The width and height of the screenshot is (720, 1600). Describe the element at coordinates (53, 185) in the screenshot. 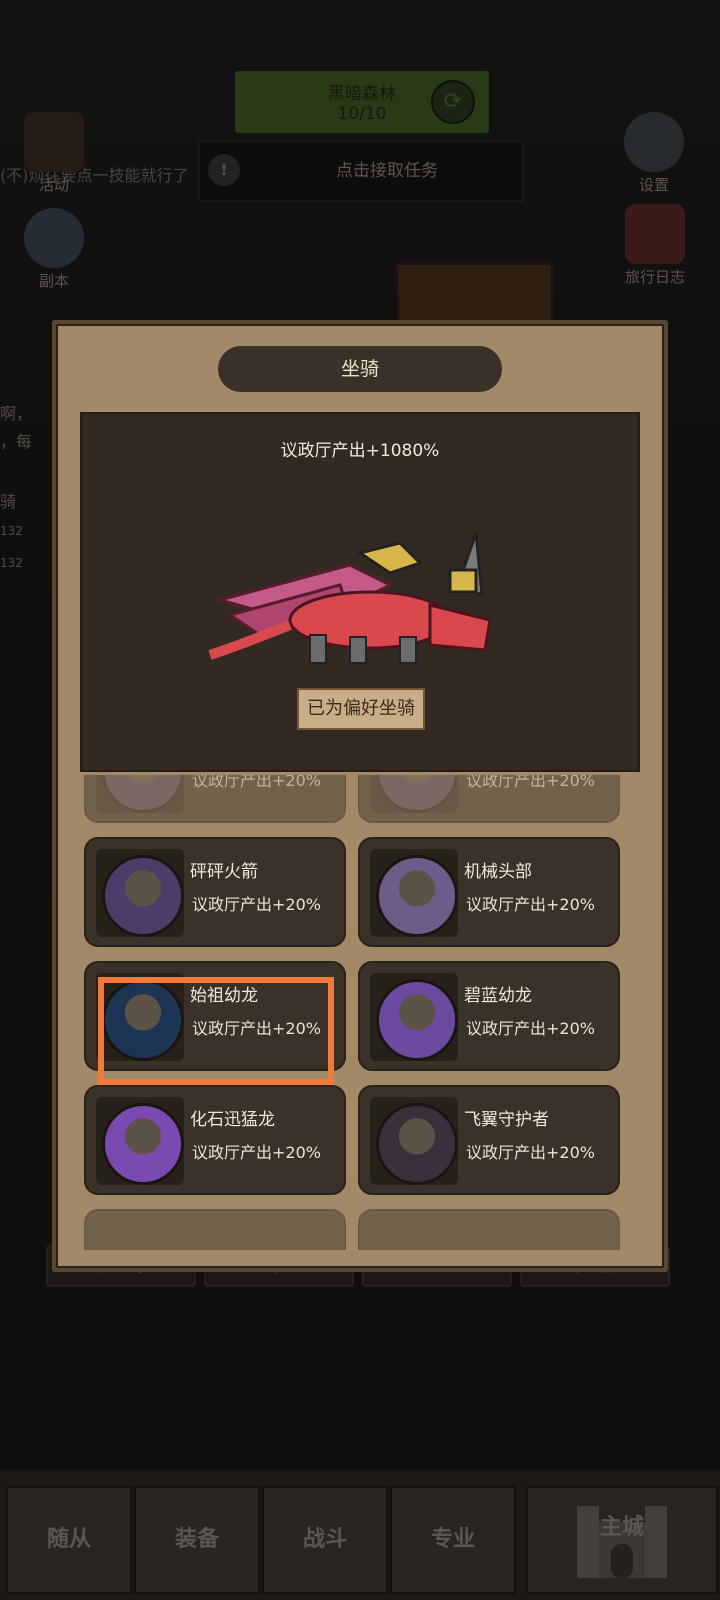

I see `events-label: 活动` at that location.